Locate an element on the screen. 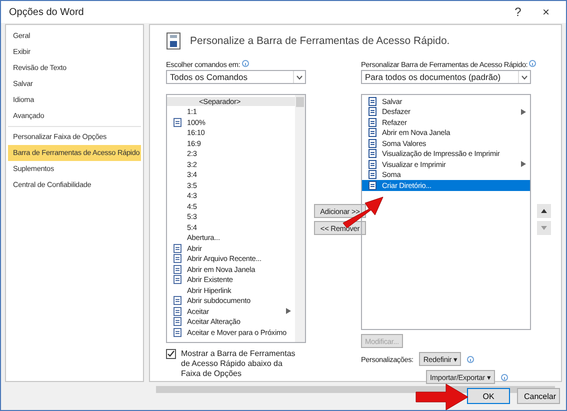  help-button: ? is located at coordinates (518, 12).